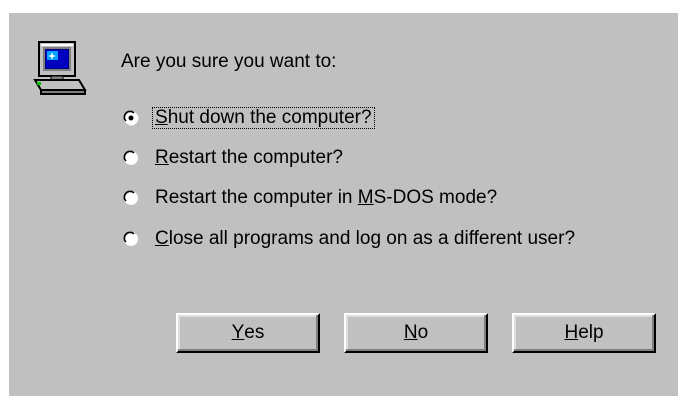 The height and width of the screenshot is (396, 678). What do you see at coordinates (249, 157) in the screenshot?
I see `option-label: Restart the computer?` at bounding box center [249, 157].